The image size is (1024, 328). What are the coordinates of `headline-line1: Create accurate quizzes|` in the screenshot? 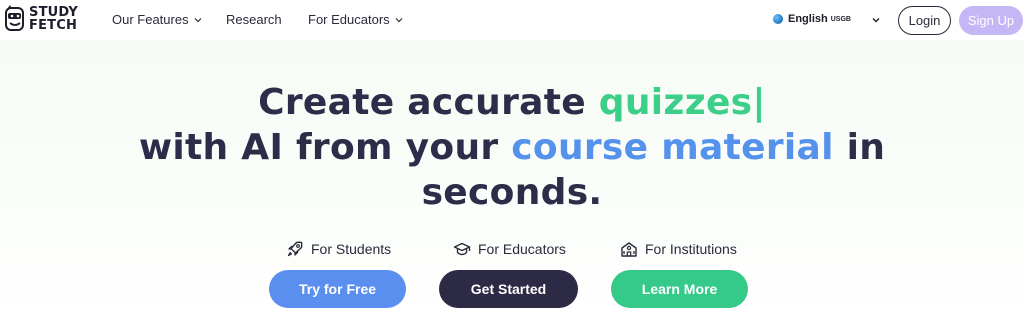 It's located at (512, 102).